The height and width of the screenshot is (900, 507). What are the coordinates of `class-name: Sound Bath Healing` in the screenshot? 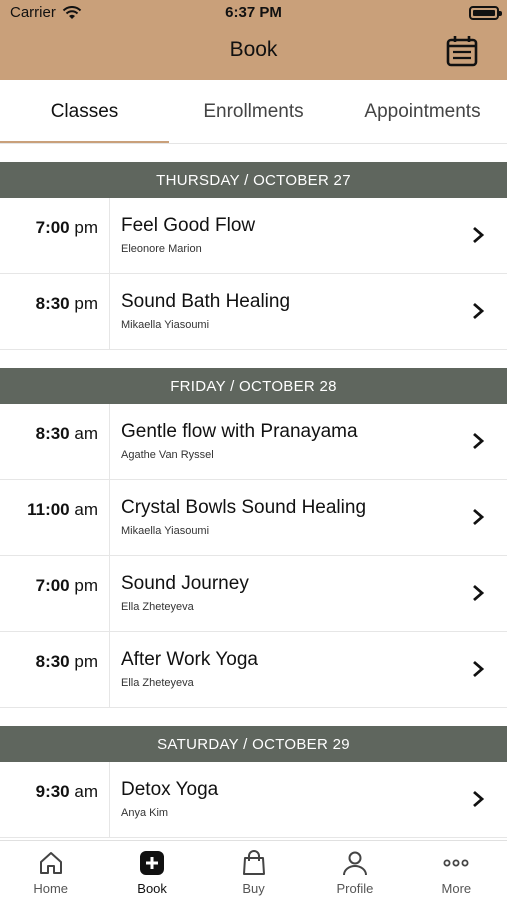 It's located at (206, 301).